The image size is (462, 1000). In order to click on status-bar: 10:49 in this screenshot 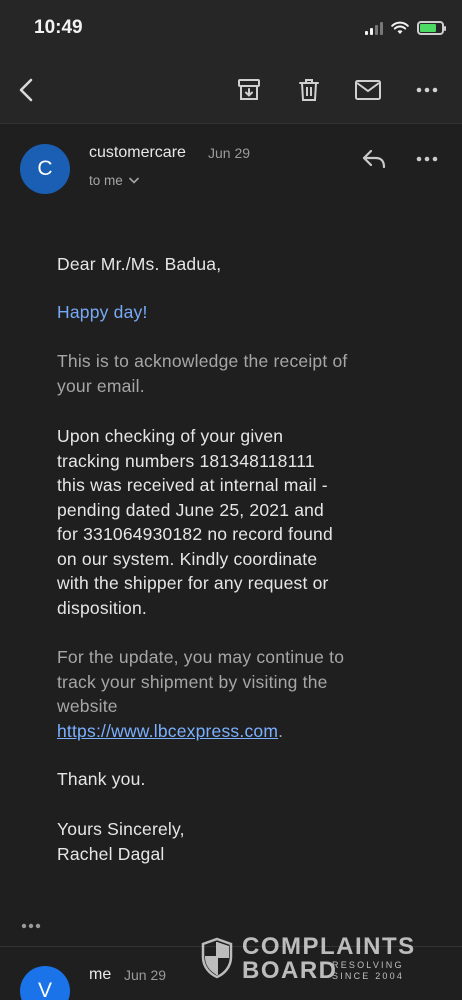, I will do `click(231, 29)`.